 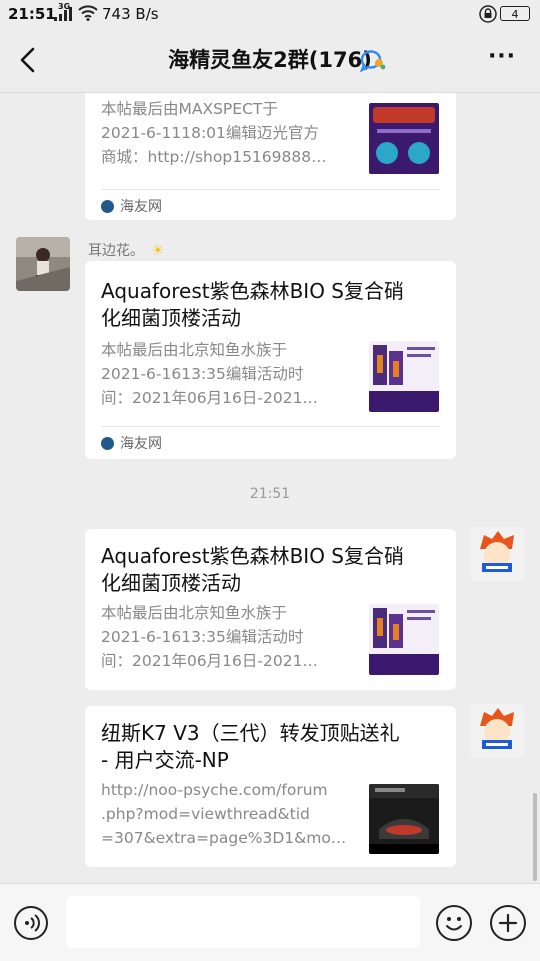 I want to click on card-desc-line: http://noo-psyche.com/forum, so click(x=214, y=790).